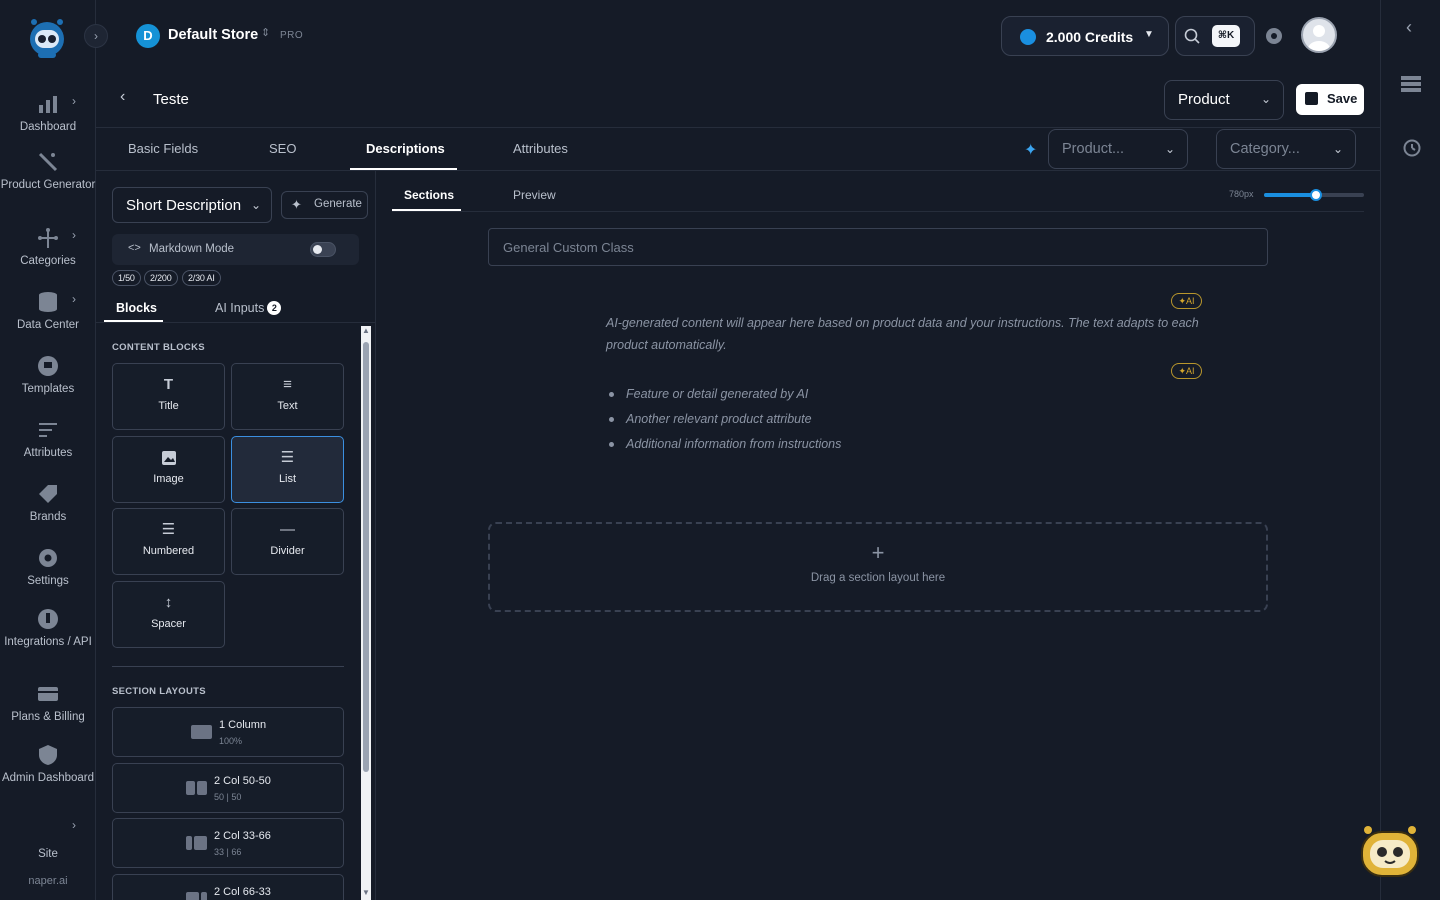 This screenshot has height=900, width=1440. What do you see at coordinates (323, 249) in the screenshot?
I see `markdown-mode-toggle` at bounding box center [323, 249].